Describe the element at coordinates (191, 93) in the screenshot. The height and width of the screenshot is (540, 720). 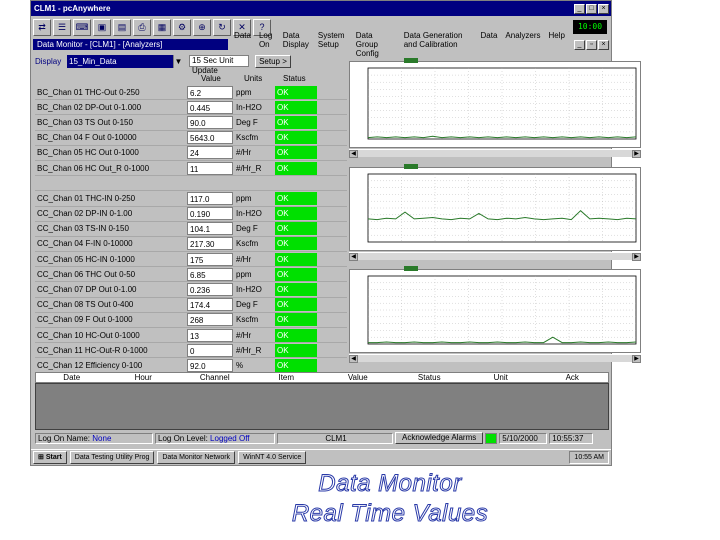
I see `table-row: BC_Chan 01 THC-Out 0-250 6.2 ppm OK` at that location.